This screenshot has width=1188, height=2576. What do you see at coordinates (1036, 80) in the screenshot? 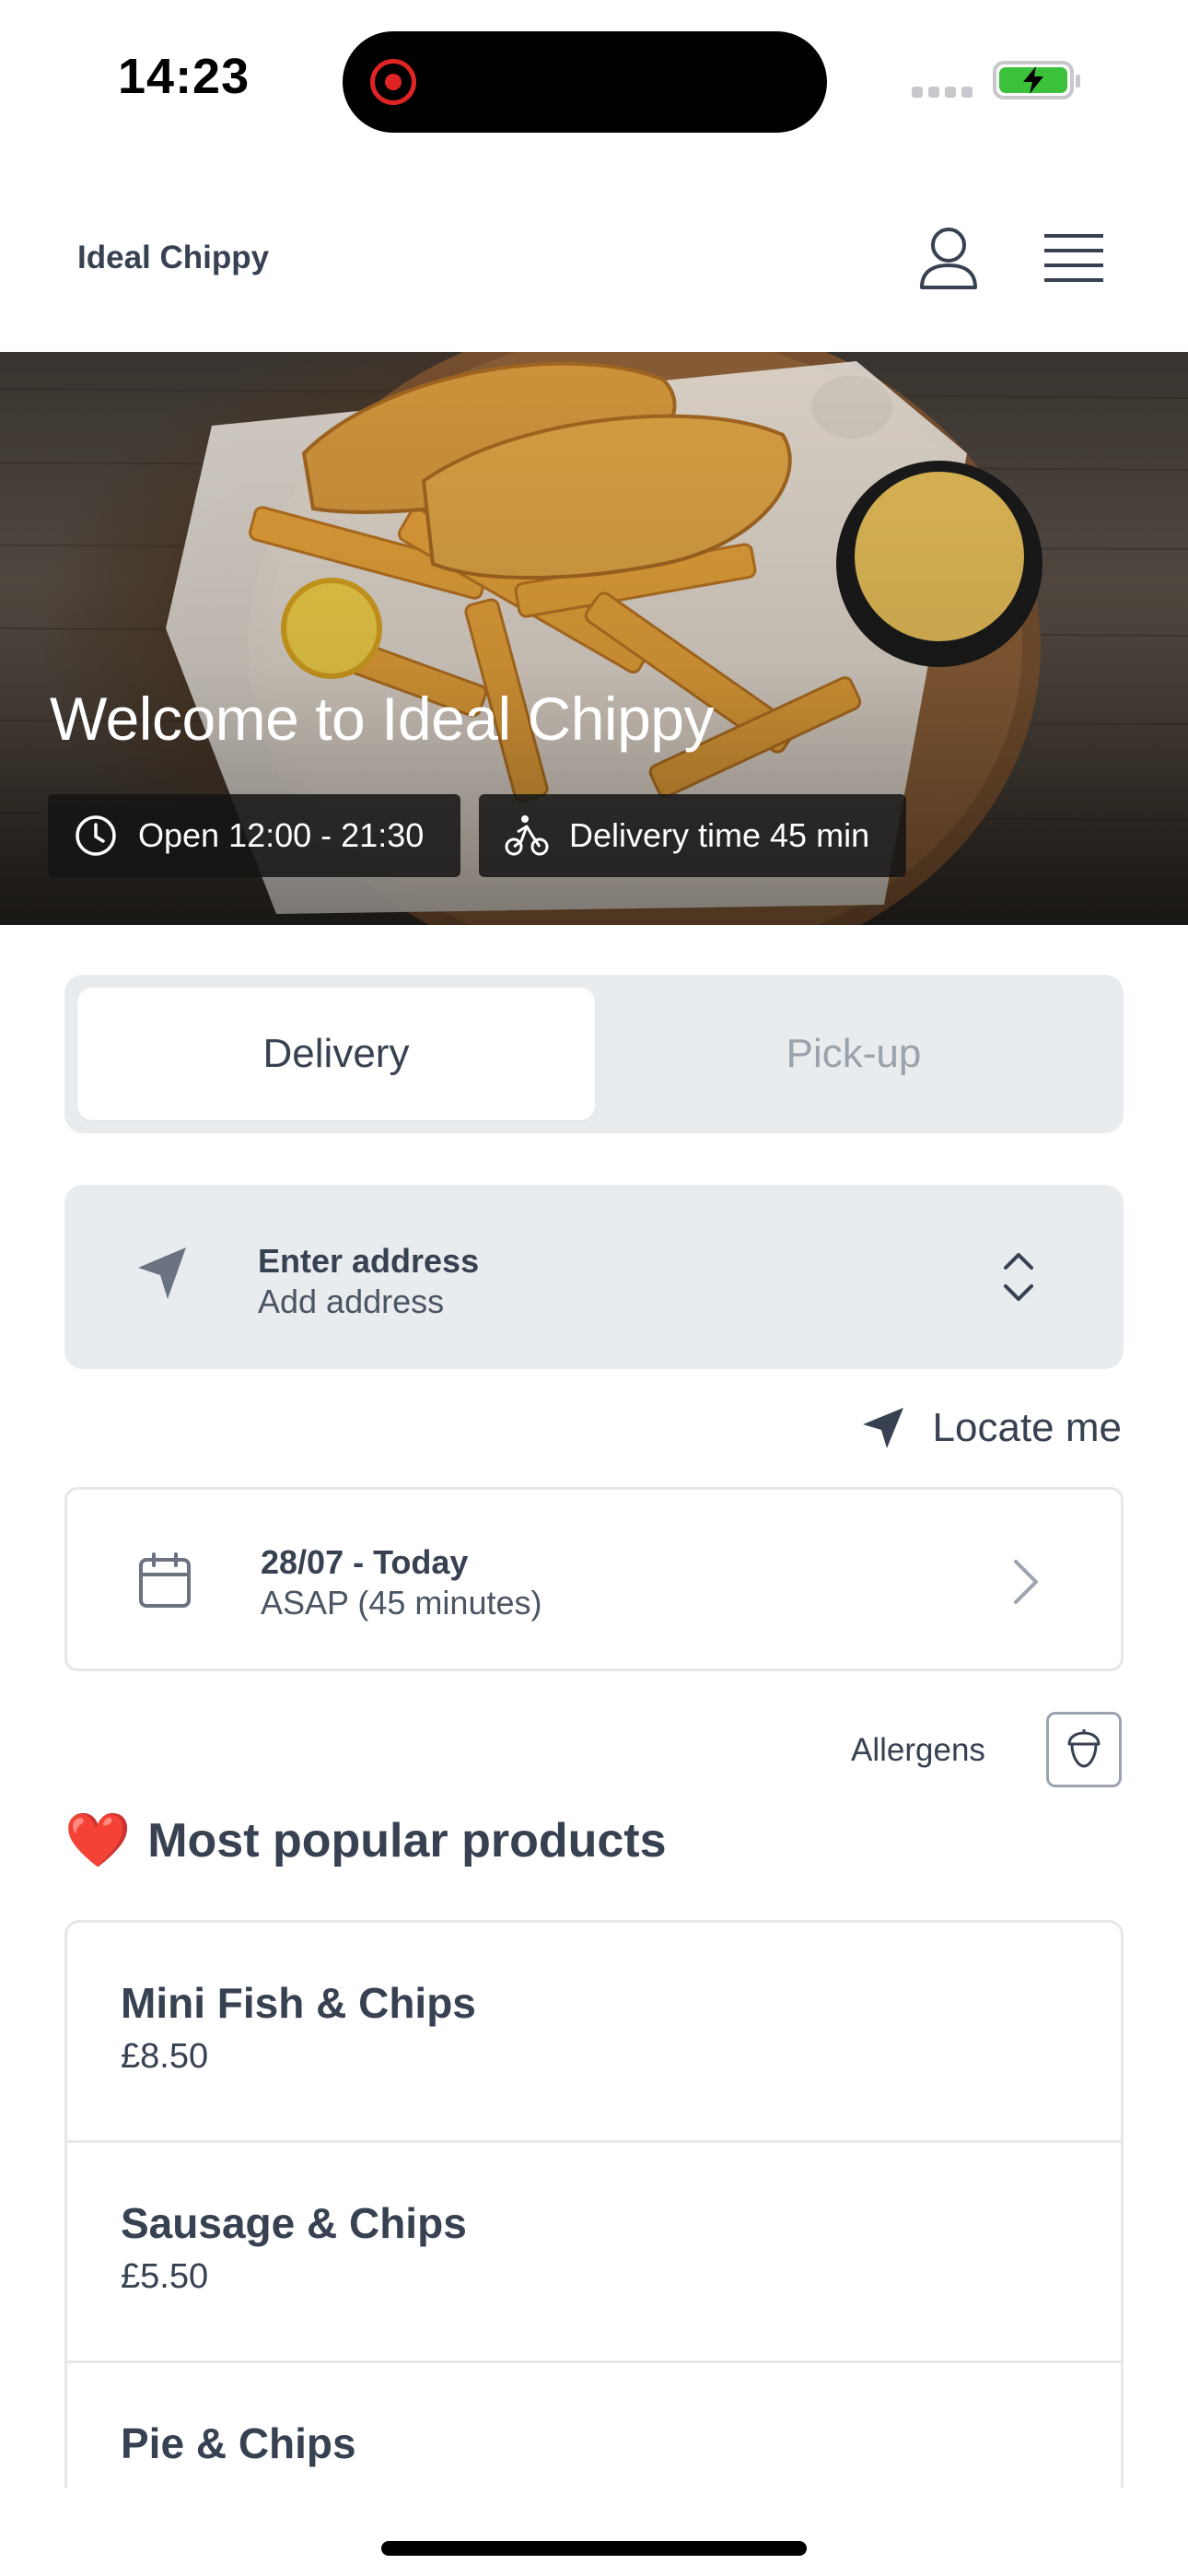
I see `battery-charging-icon` at bounding box center [1036, 80].